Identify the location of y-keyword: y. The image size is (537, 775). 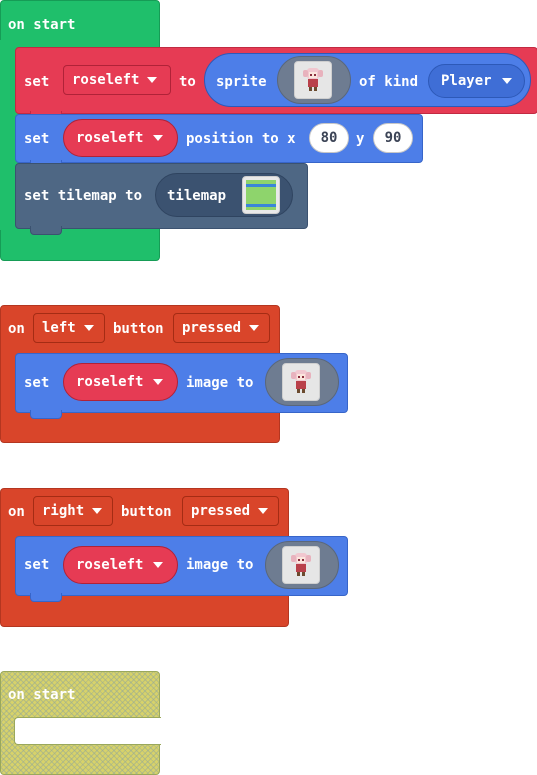
(360, 139).